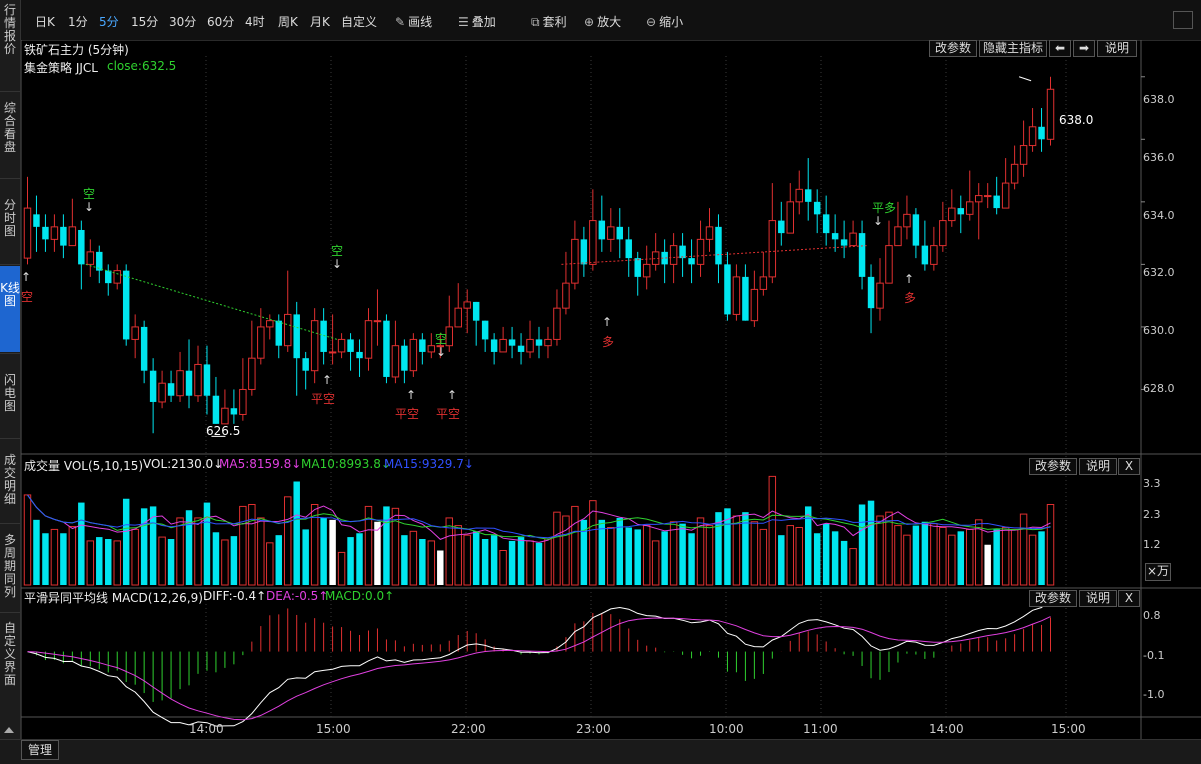 This screenshot has width=1201, height=764. I want to click on period-15min: 15分, so click(144, 21).